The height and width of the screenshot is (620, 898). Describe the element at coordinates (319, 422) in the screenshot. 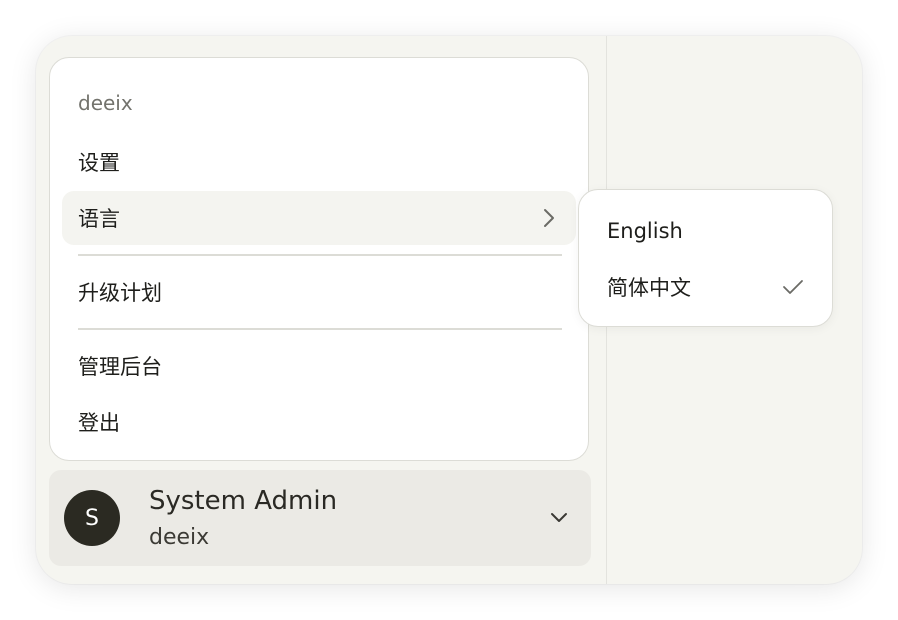

I see `menu-item-logout: 登出` at that location.